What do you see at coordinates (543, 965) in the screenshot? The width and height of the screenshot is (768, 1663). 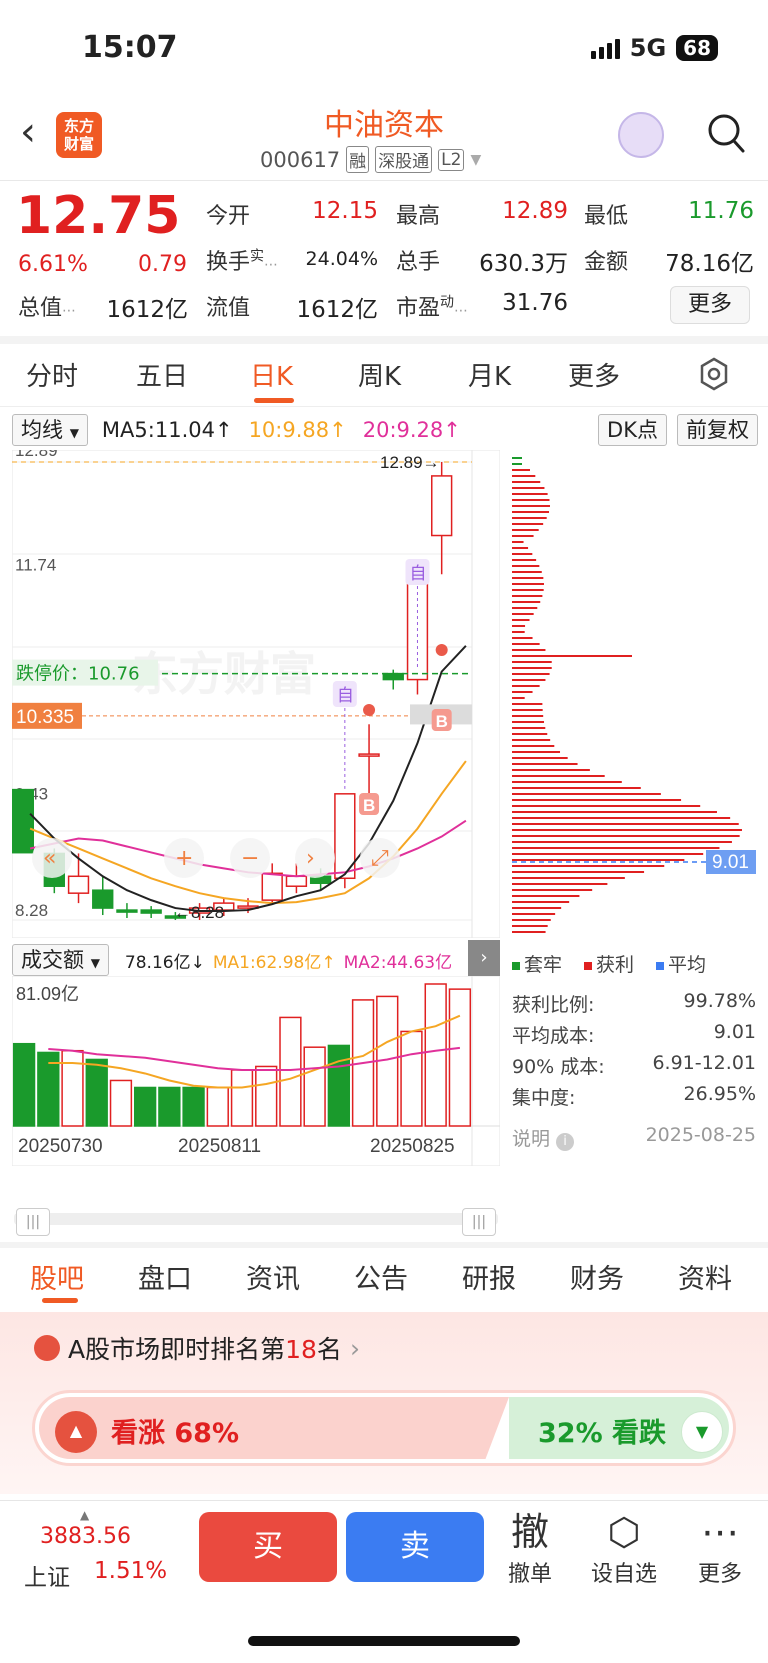 I see `legend-trapped-label: 套牢` at bounding box center [543, 965].